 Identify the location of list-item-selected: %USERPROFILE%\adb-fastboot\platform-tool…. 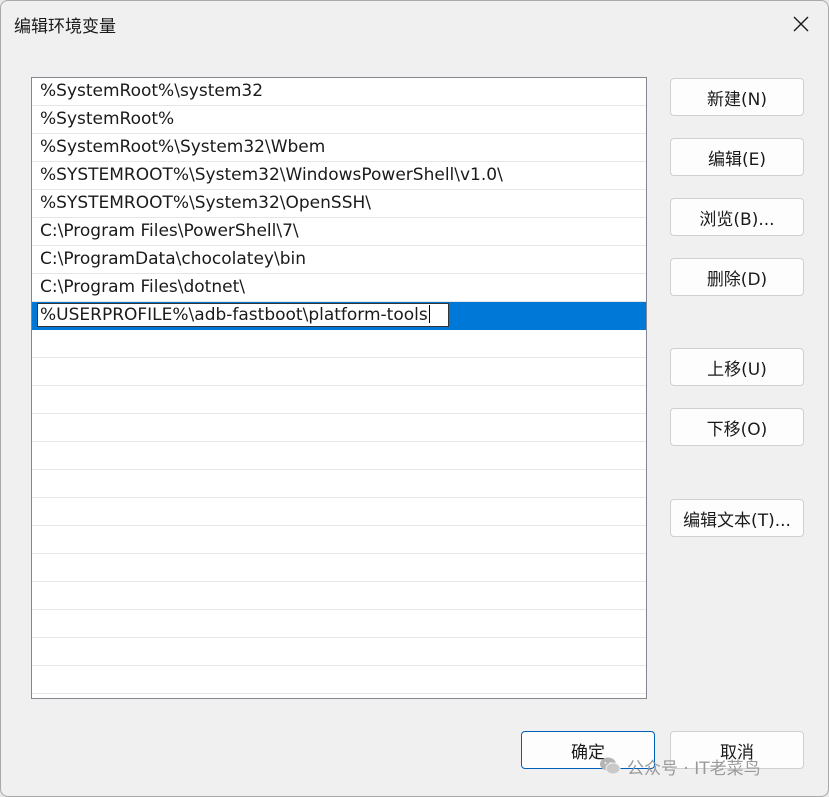
(339, 316).